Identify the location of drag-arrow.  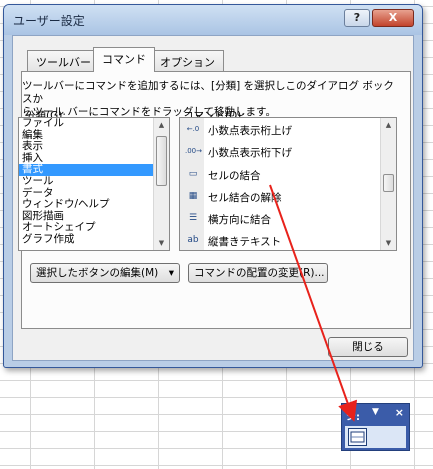
(313, 303).